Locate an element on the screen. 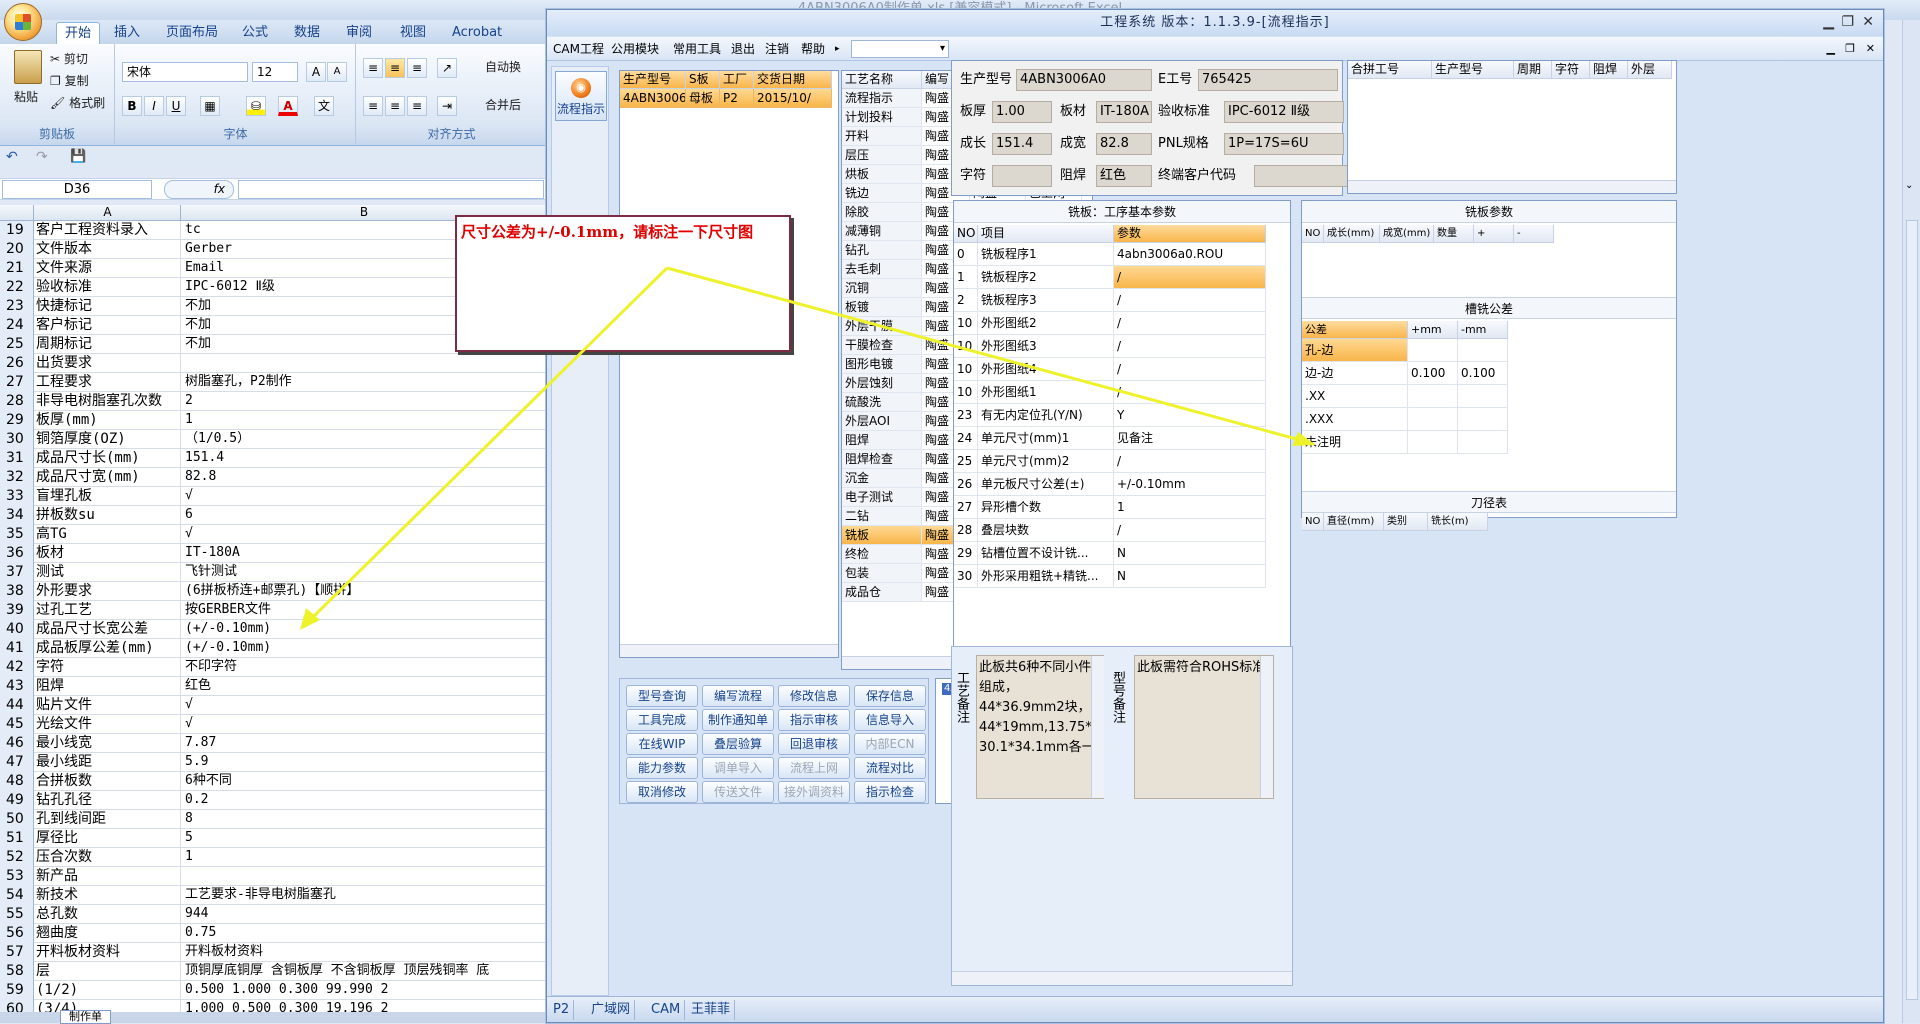 The image size is (1920, 1024). row-number: 19 is located at coordinates (17, 230).